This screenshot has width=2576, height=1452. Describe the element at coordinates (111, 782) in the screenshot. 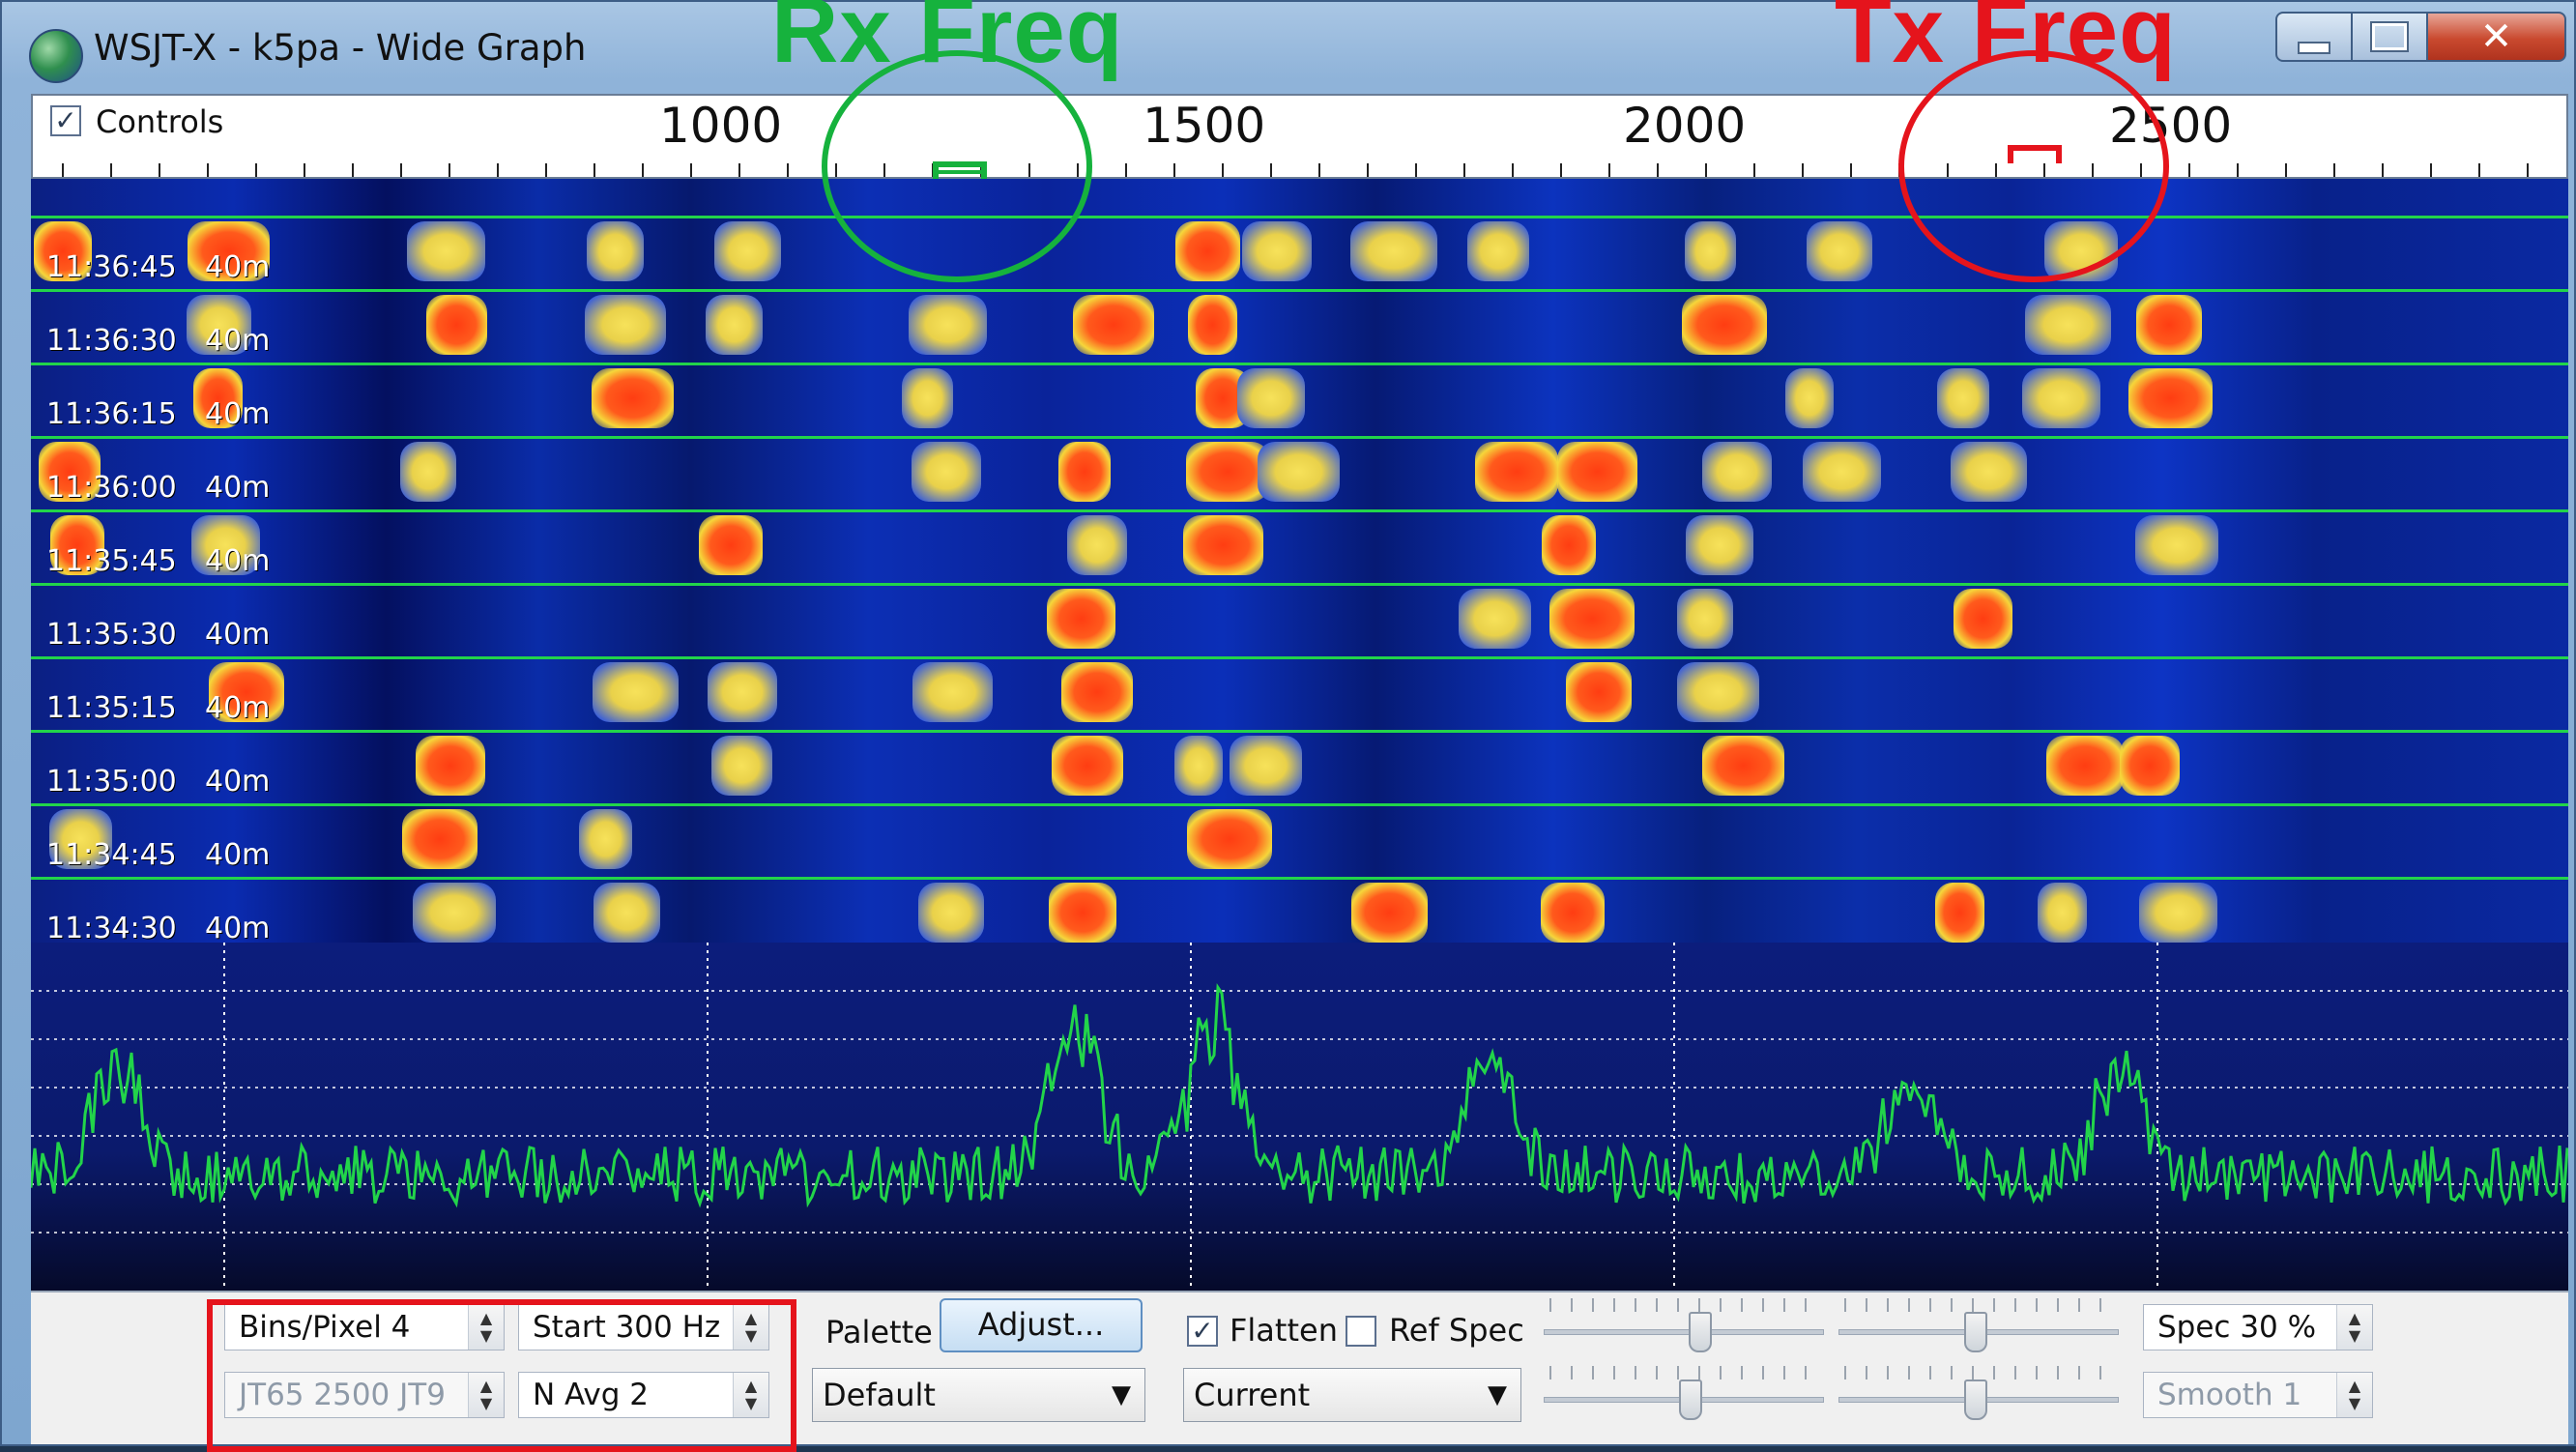

I see `row-timestamp: 11:35:00` at that location.